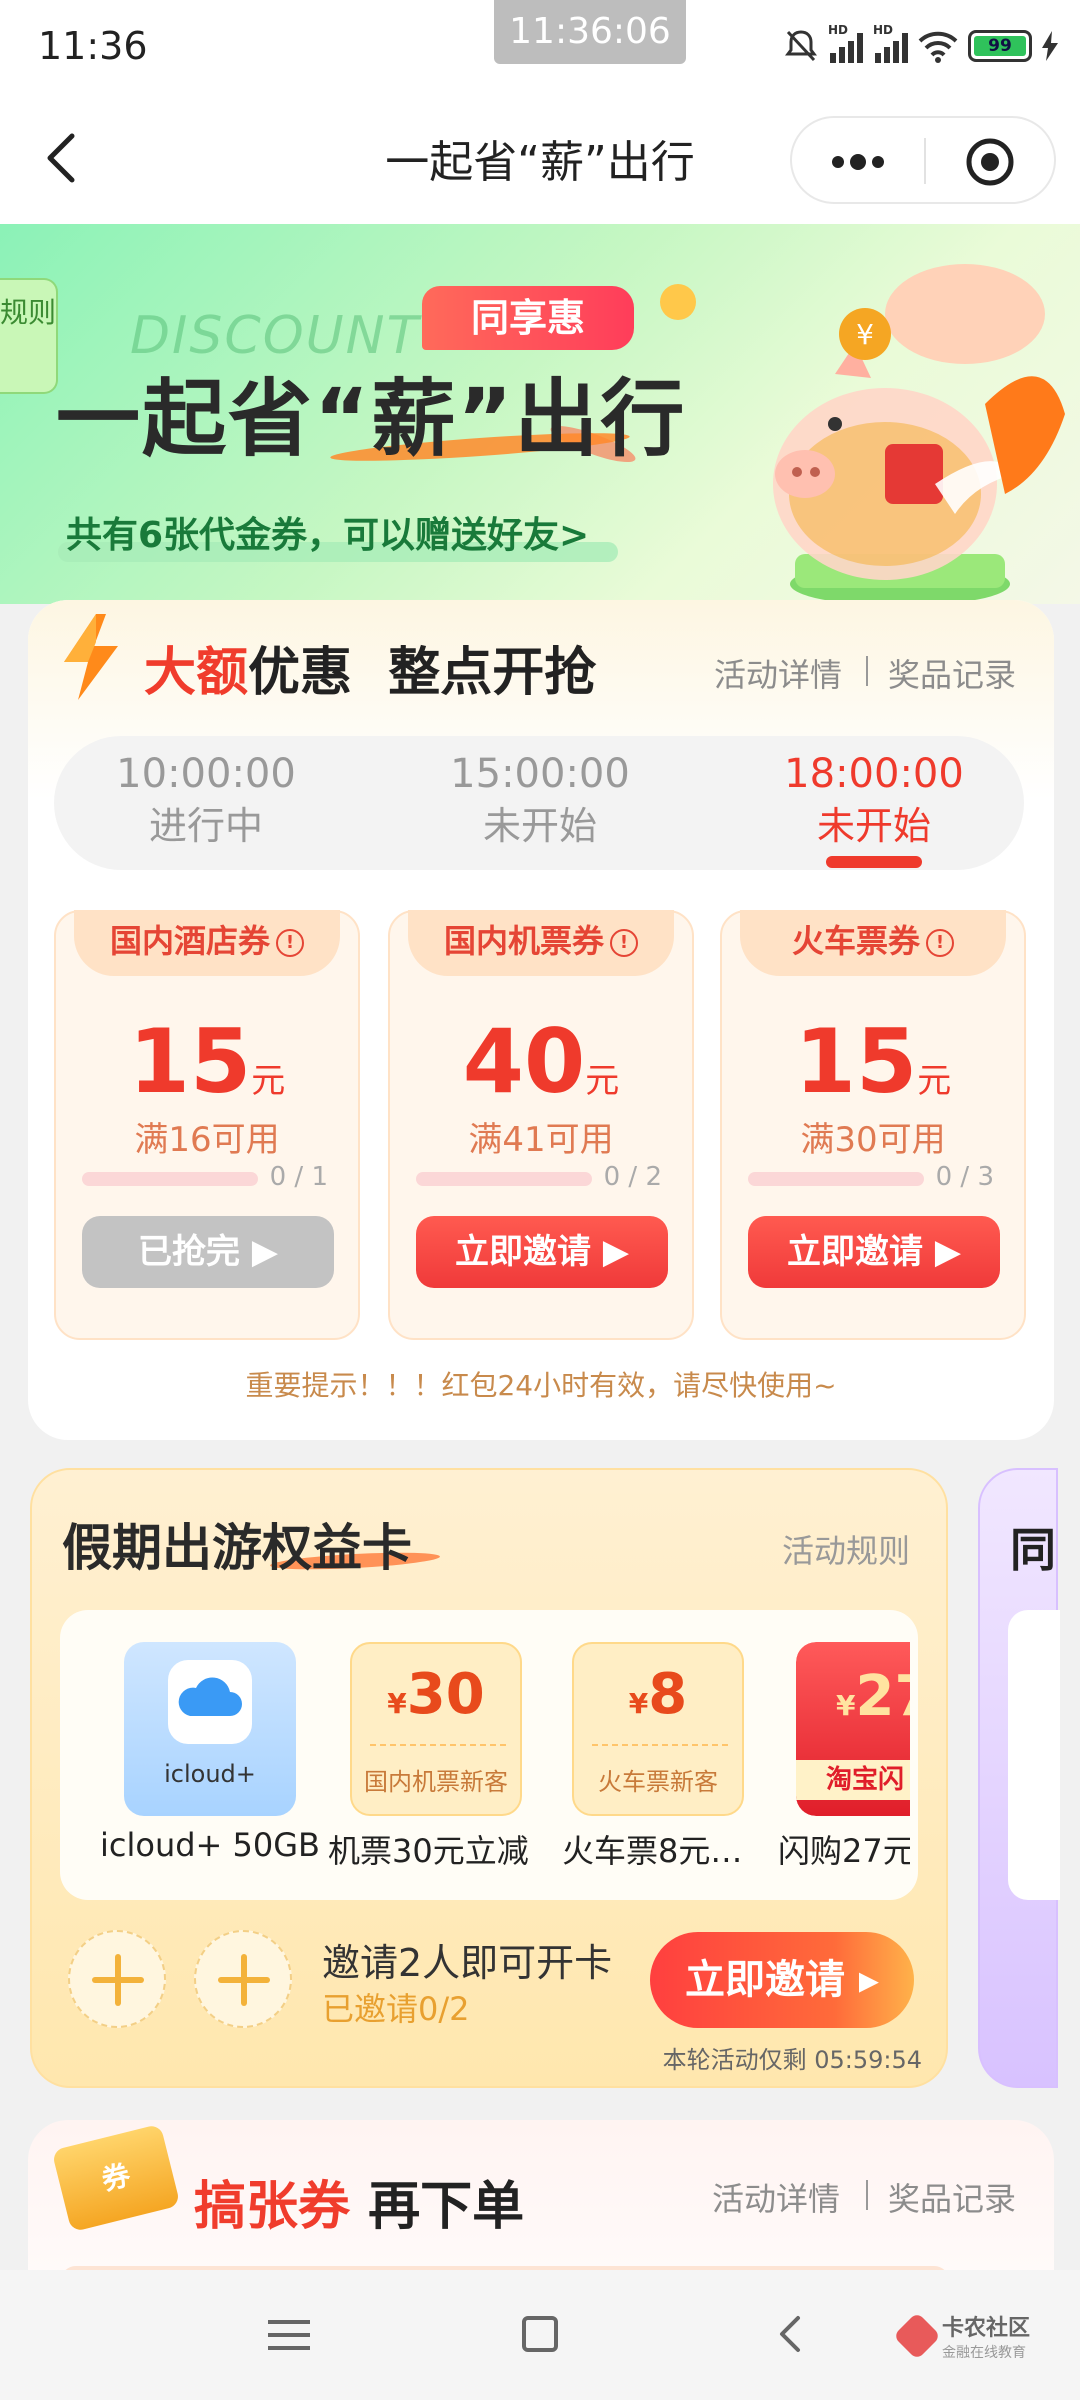 The image size is (1080, 2400). Describe the element at coordinates (541, 943) in the screenshot. I see `coupon-name: 国内机票券!` at that location.